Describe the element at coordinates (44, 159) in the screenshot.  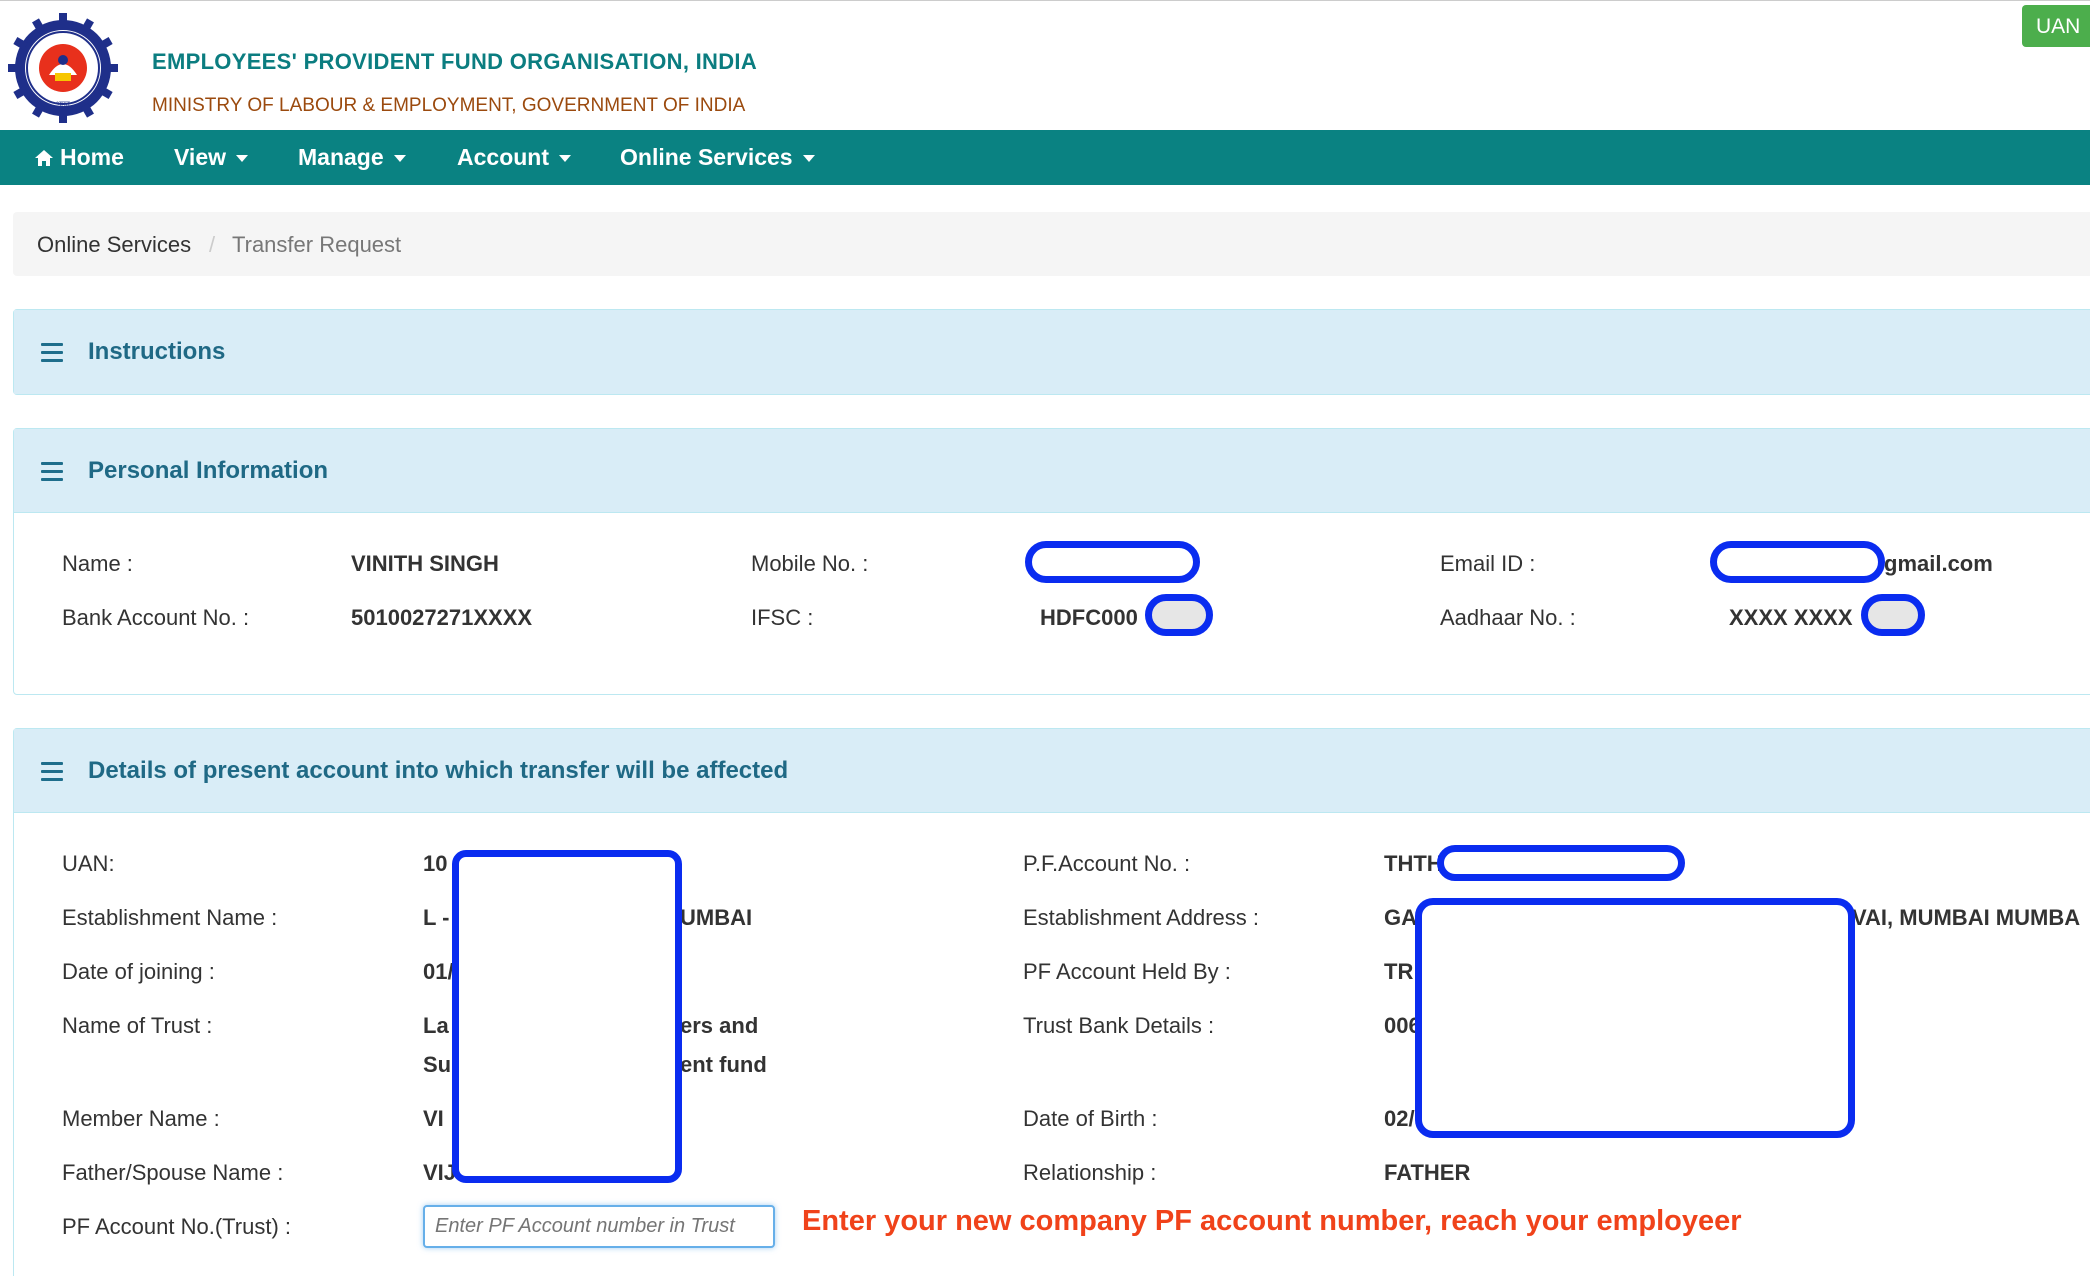
I see `home-icon` at that location.